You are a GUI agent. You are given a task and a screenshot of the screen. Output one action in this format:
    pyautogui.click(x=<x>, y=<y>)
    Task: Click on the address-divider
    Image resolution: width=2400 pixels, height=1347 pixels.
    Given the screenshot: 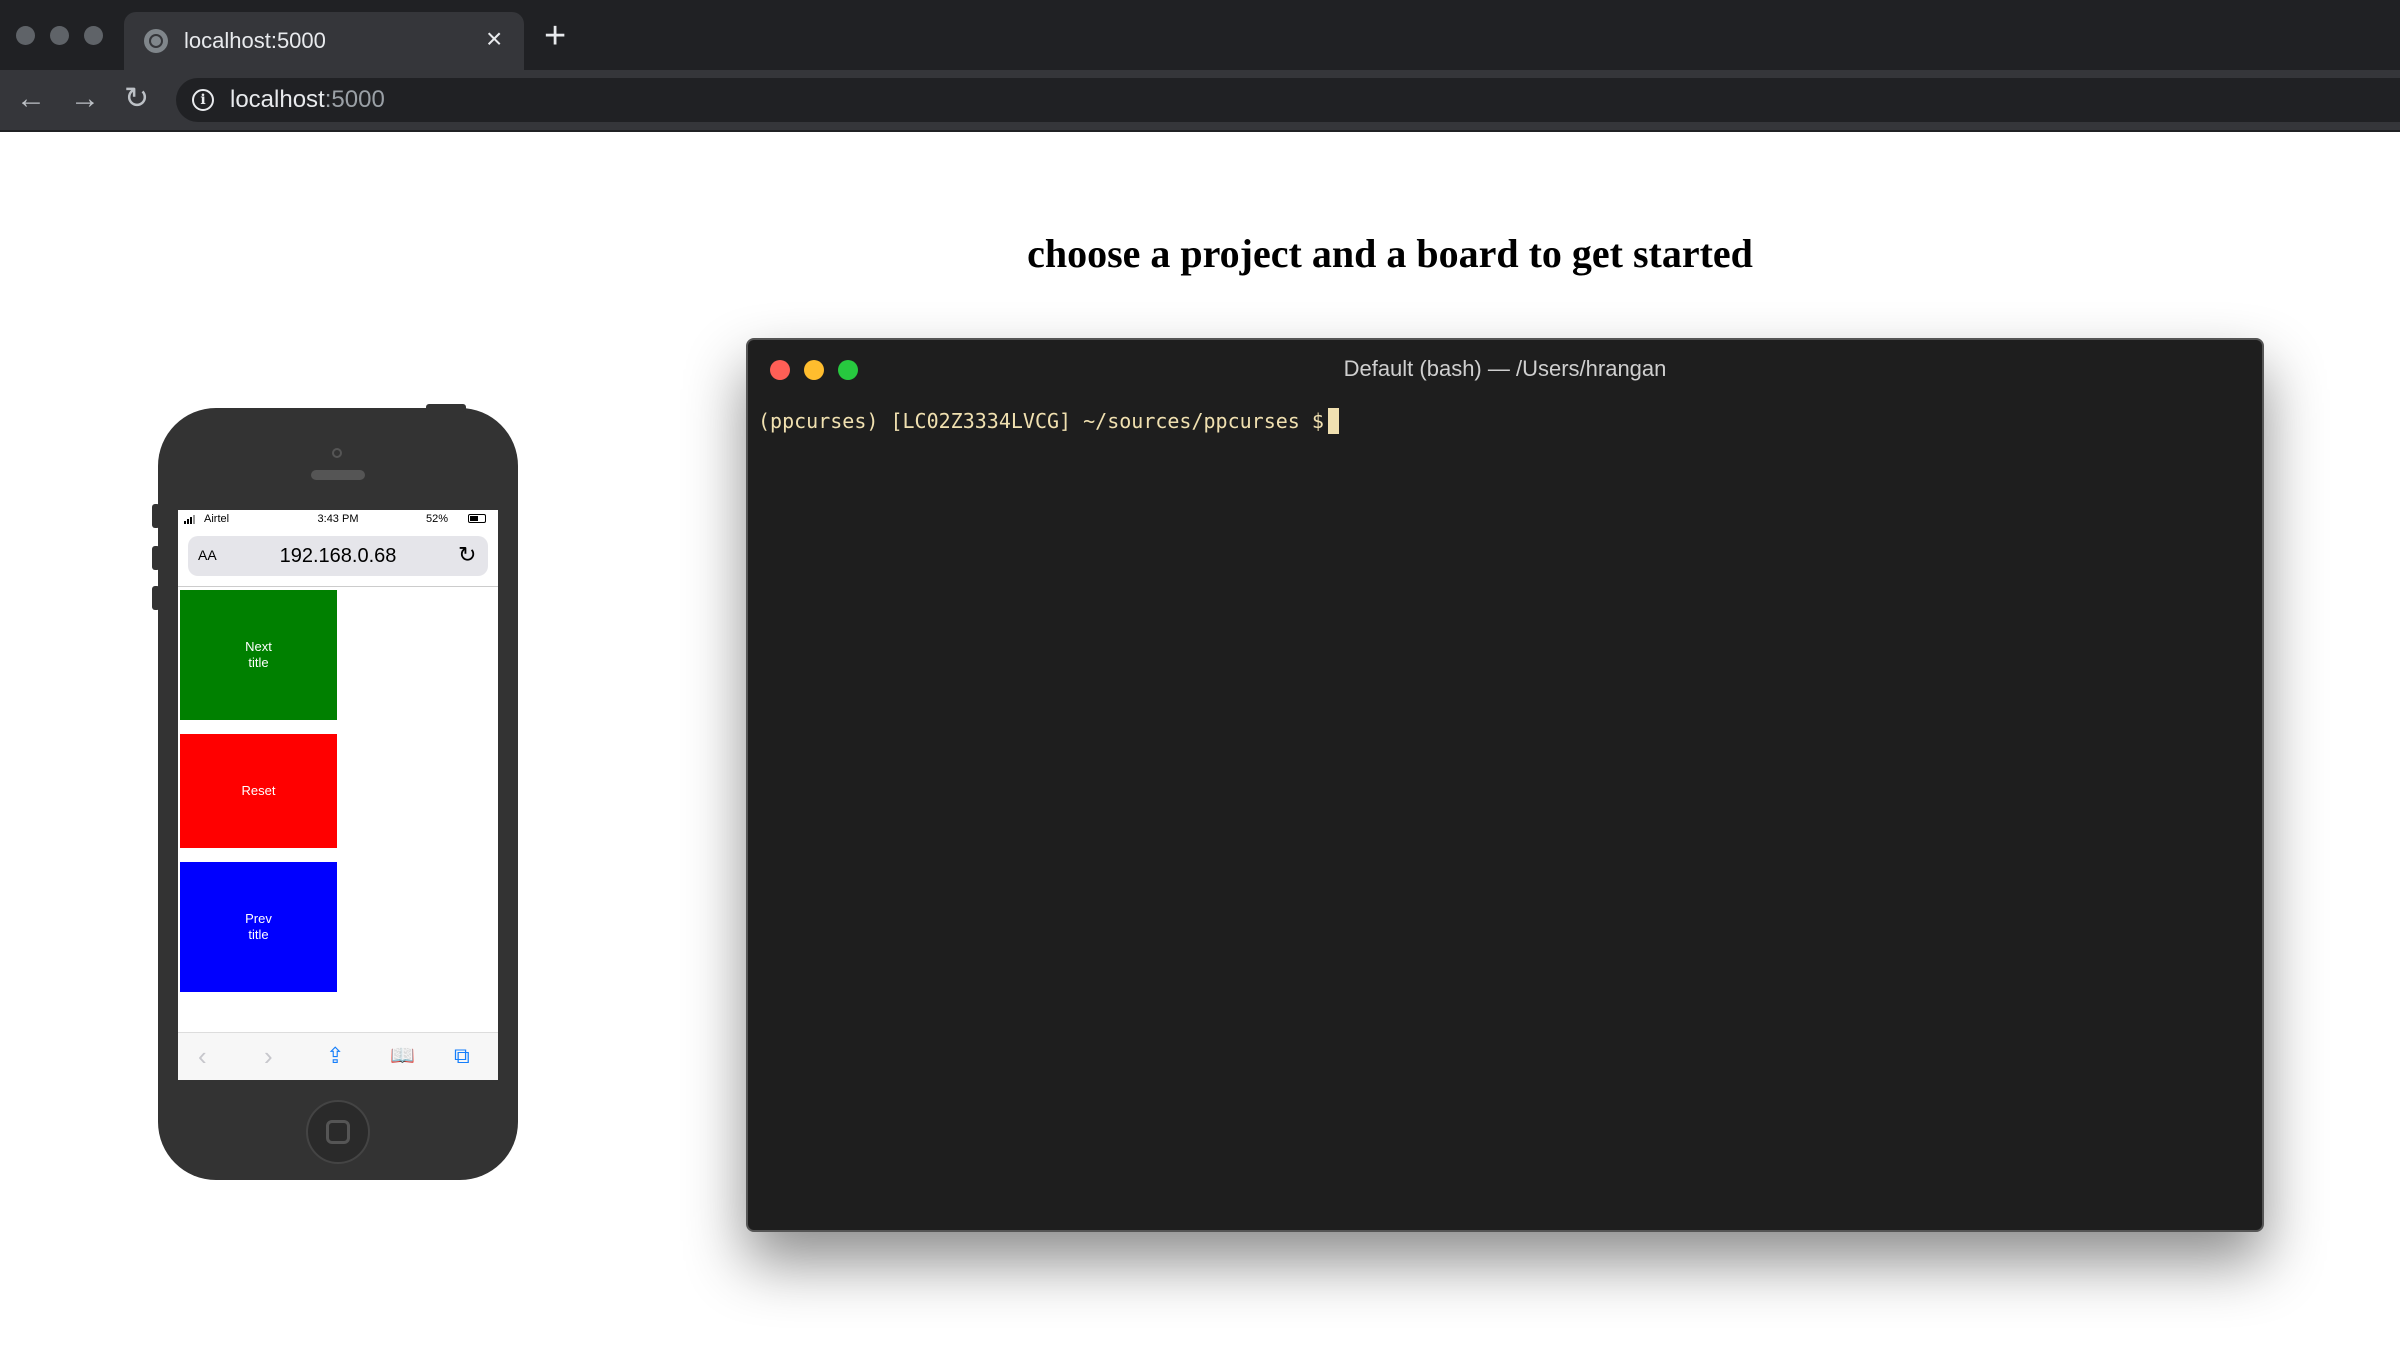 What is the action you would take?
    pyautogui.click(x=338, y=586)
    